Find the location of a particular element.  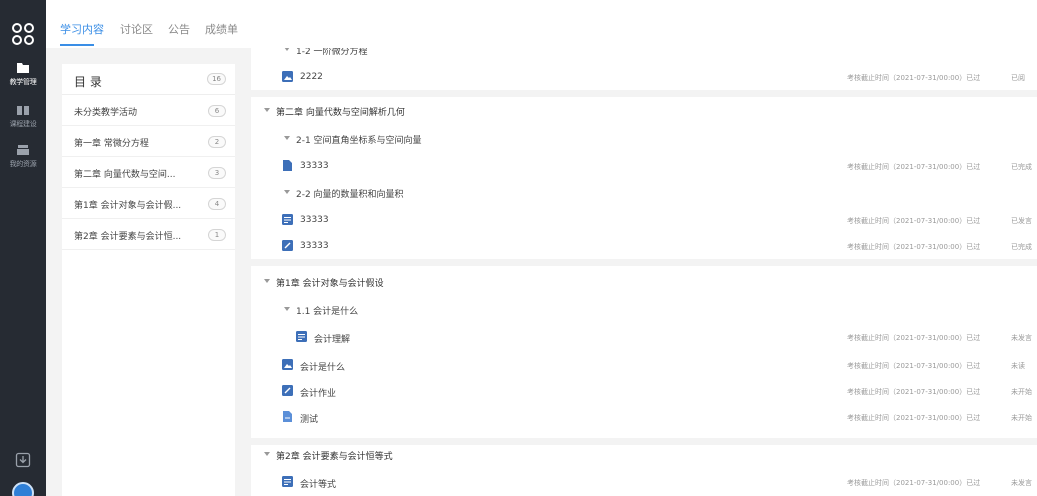

avatar is located at coordinates (23, 489).